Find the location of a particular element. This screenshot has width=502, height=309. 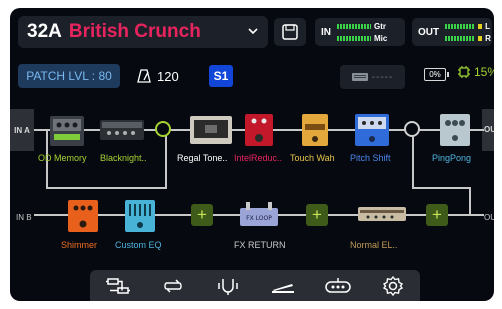

save-icon is located at coordinates (290, 32).